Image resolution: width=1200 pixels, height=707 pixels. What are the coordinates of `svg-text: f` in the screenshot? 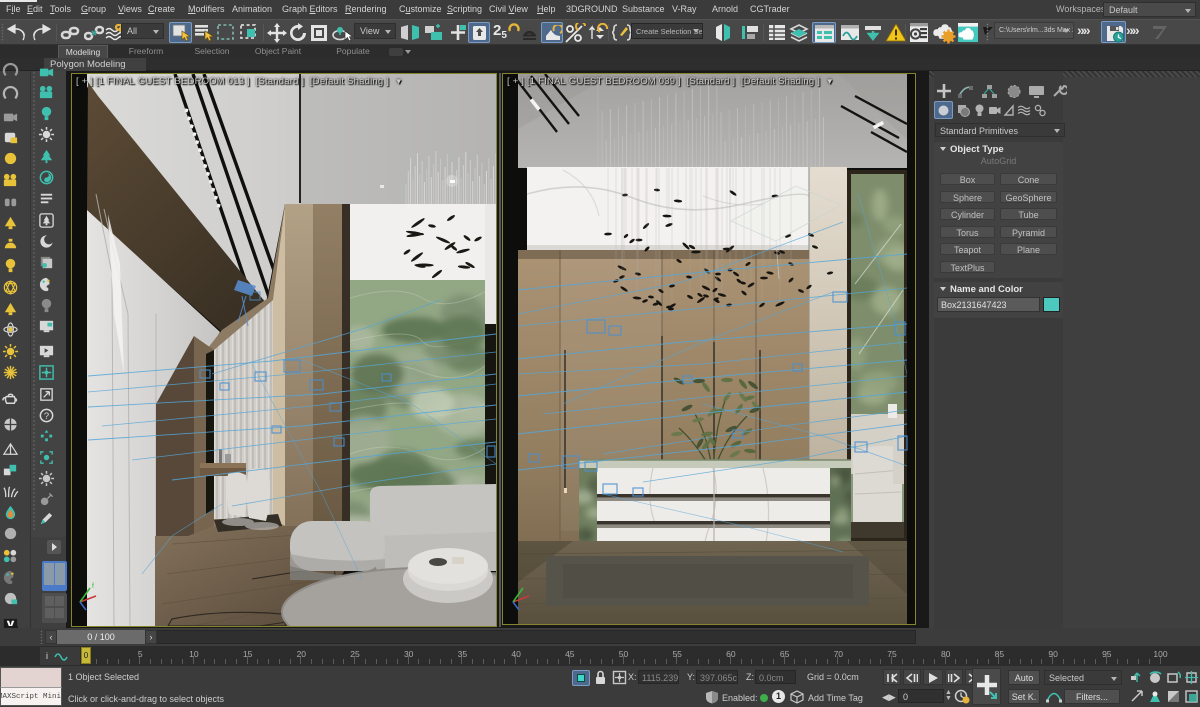 It's located at (93, 586).